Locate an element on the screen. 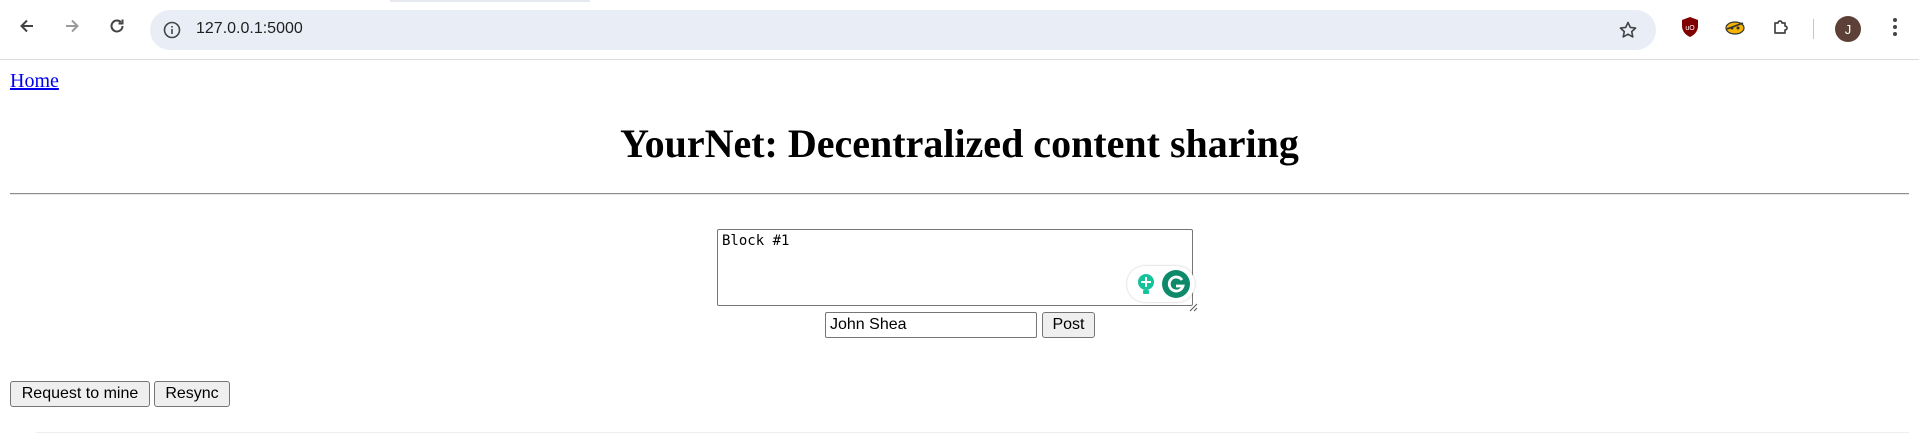 This screenshot has height=434, width=1919. browser-toolbar: 127.0.0.1:5000 uO J is located at coordinates (959, 30).